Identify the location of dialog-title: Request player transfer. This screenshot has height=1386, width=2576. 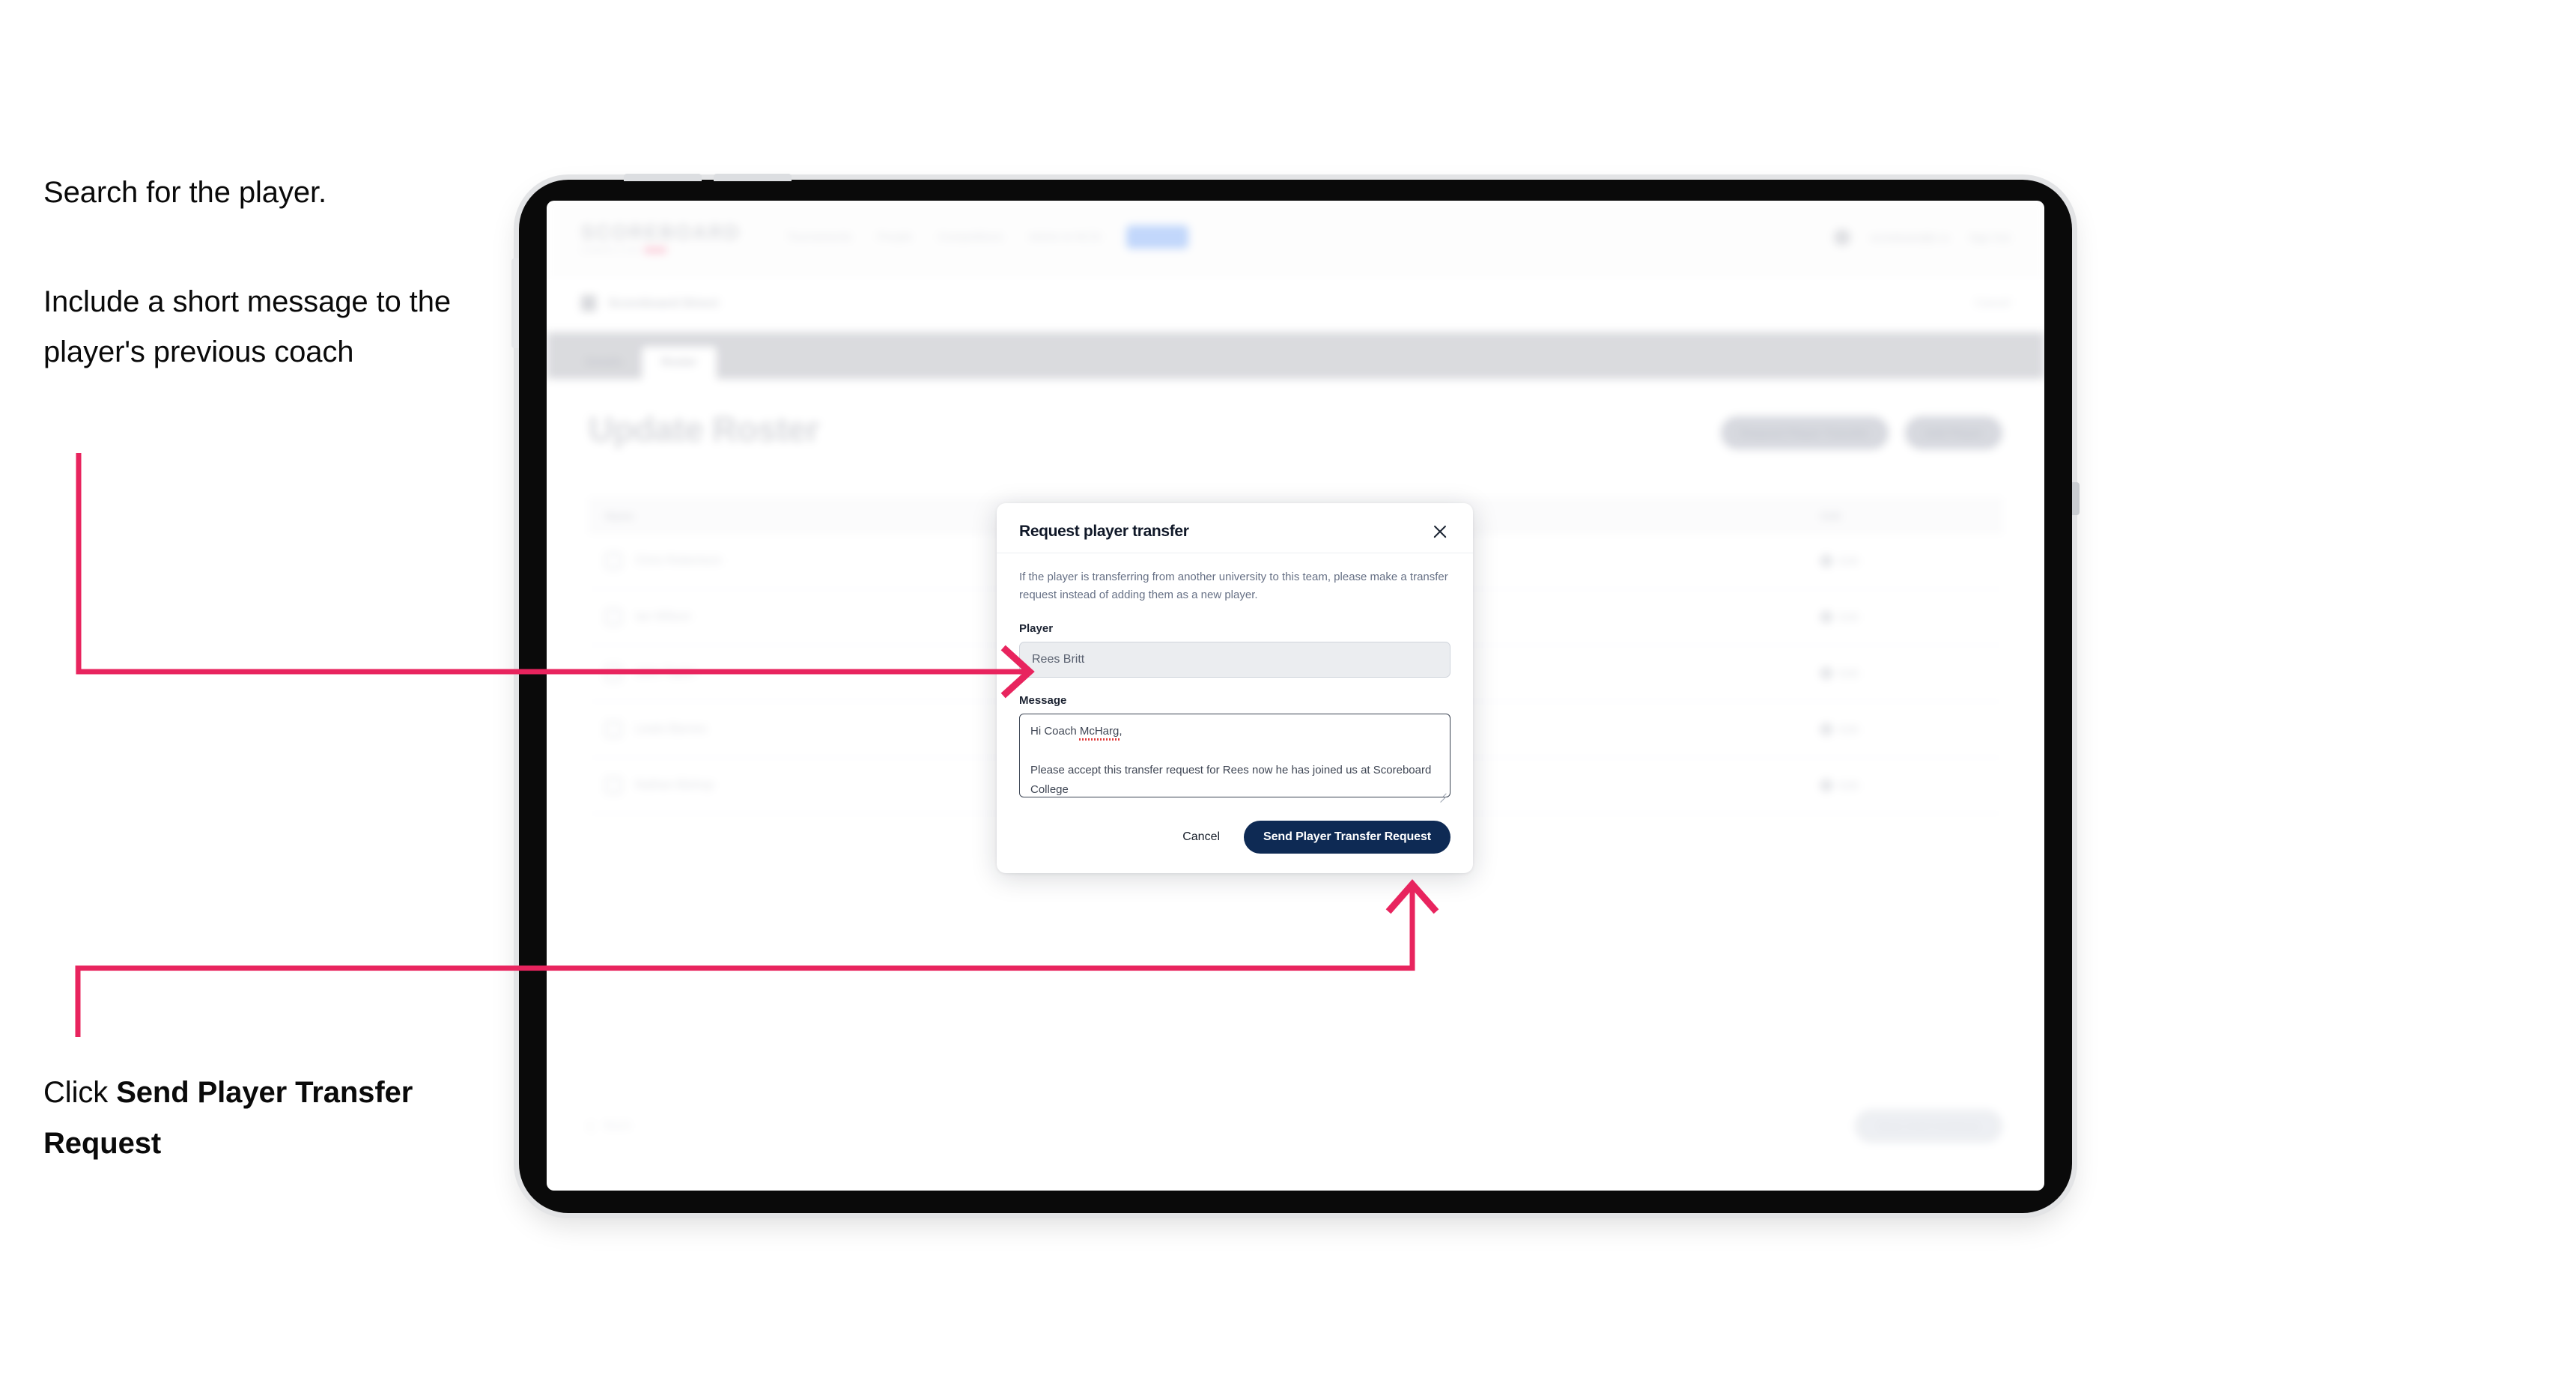
(1104, 532).